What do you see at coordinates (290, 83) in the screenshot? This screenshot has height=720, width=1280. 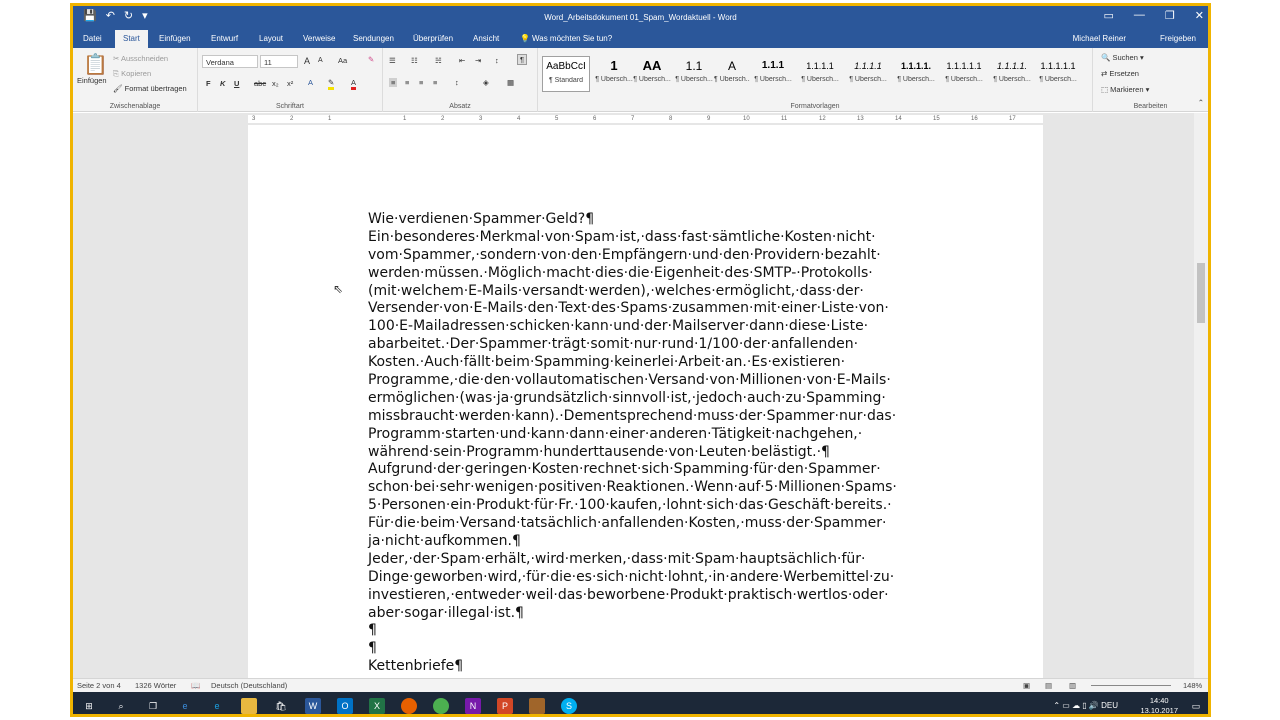 I see `superscript-button: x²` at bounding box center [290, 83].